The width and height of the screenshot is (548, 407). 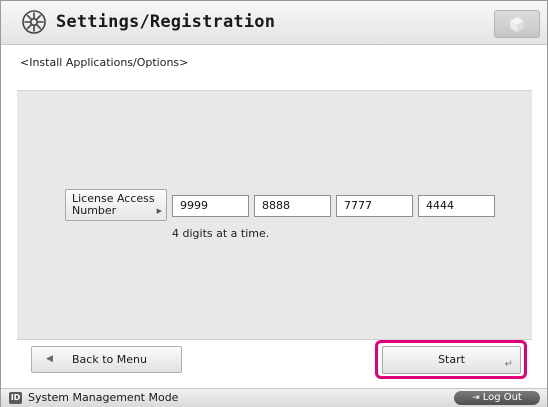 I want to click on corner-button, so click(x=517, y=24).